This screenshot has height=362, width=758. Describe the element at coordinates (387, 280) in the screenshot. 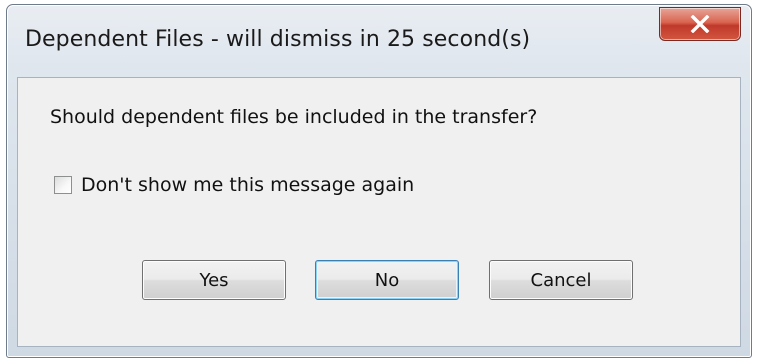

I see `no-button: No` at that location.